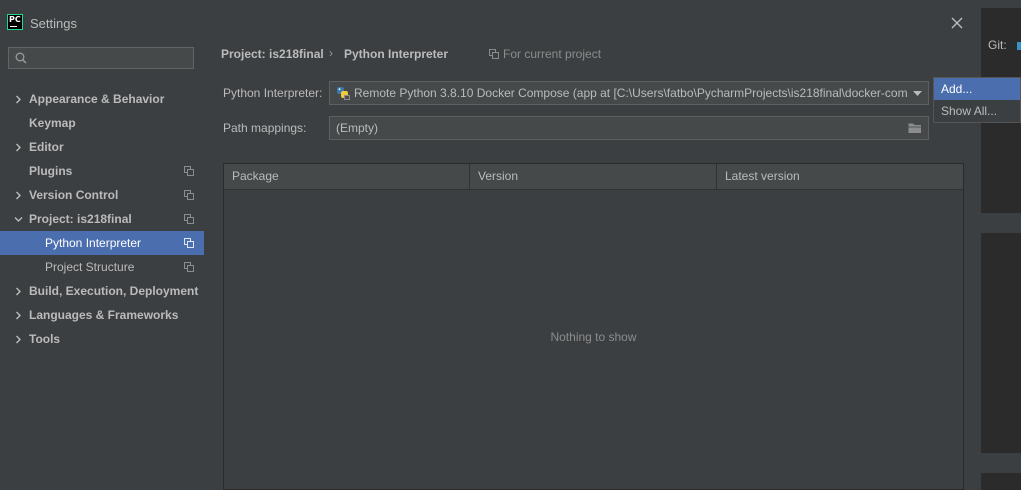 This screenshot has height=490, width=1021. What do you see at coordinates (490, 23) in the screenshot?
I see `dialog-titlebar: PC Settings` at bounding box center [490, 23].